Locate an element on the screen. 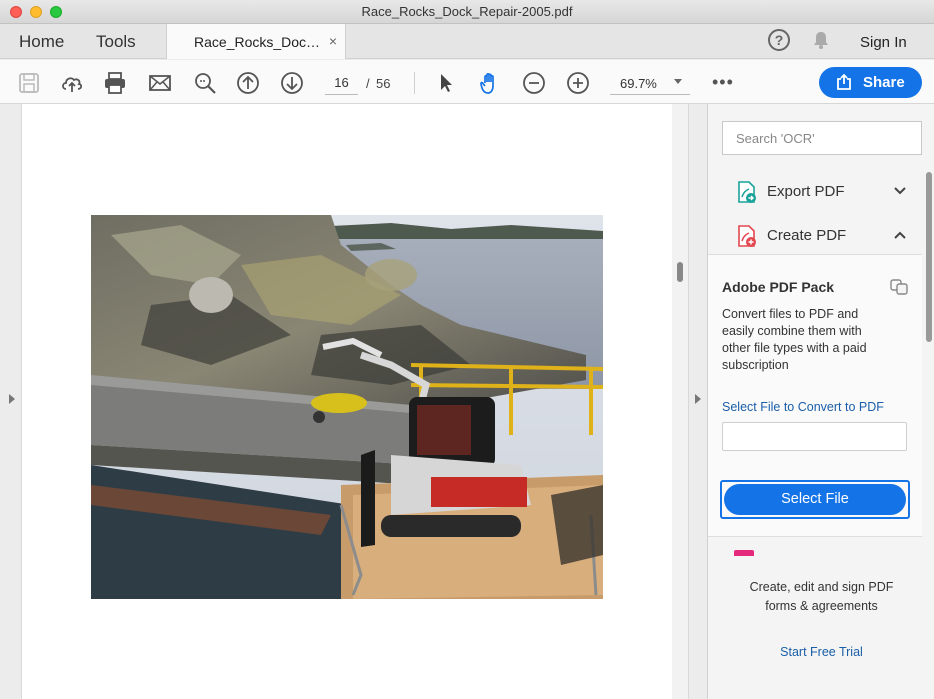  window-title: Race_Rocks_Dock_Repair-2005.pdf is located at coordinates (467, 11).